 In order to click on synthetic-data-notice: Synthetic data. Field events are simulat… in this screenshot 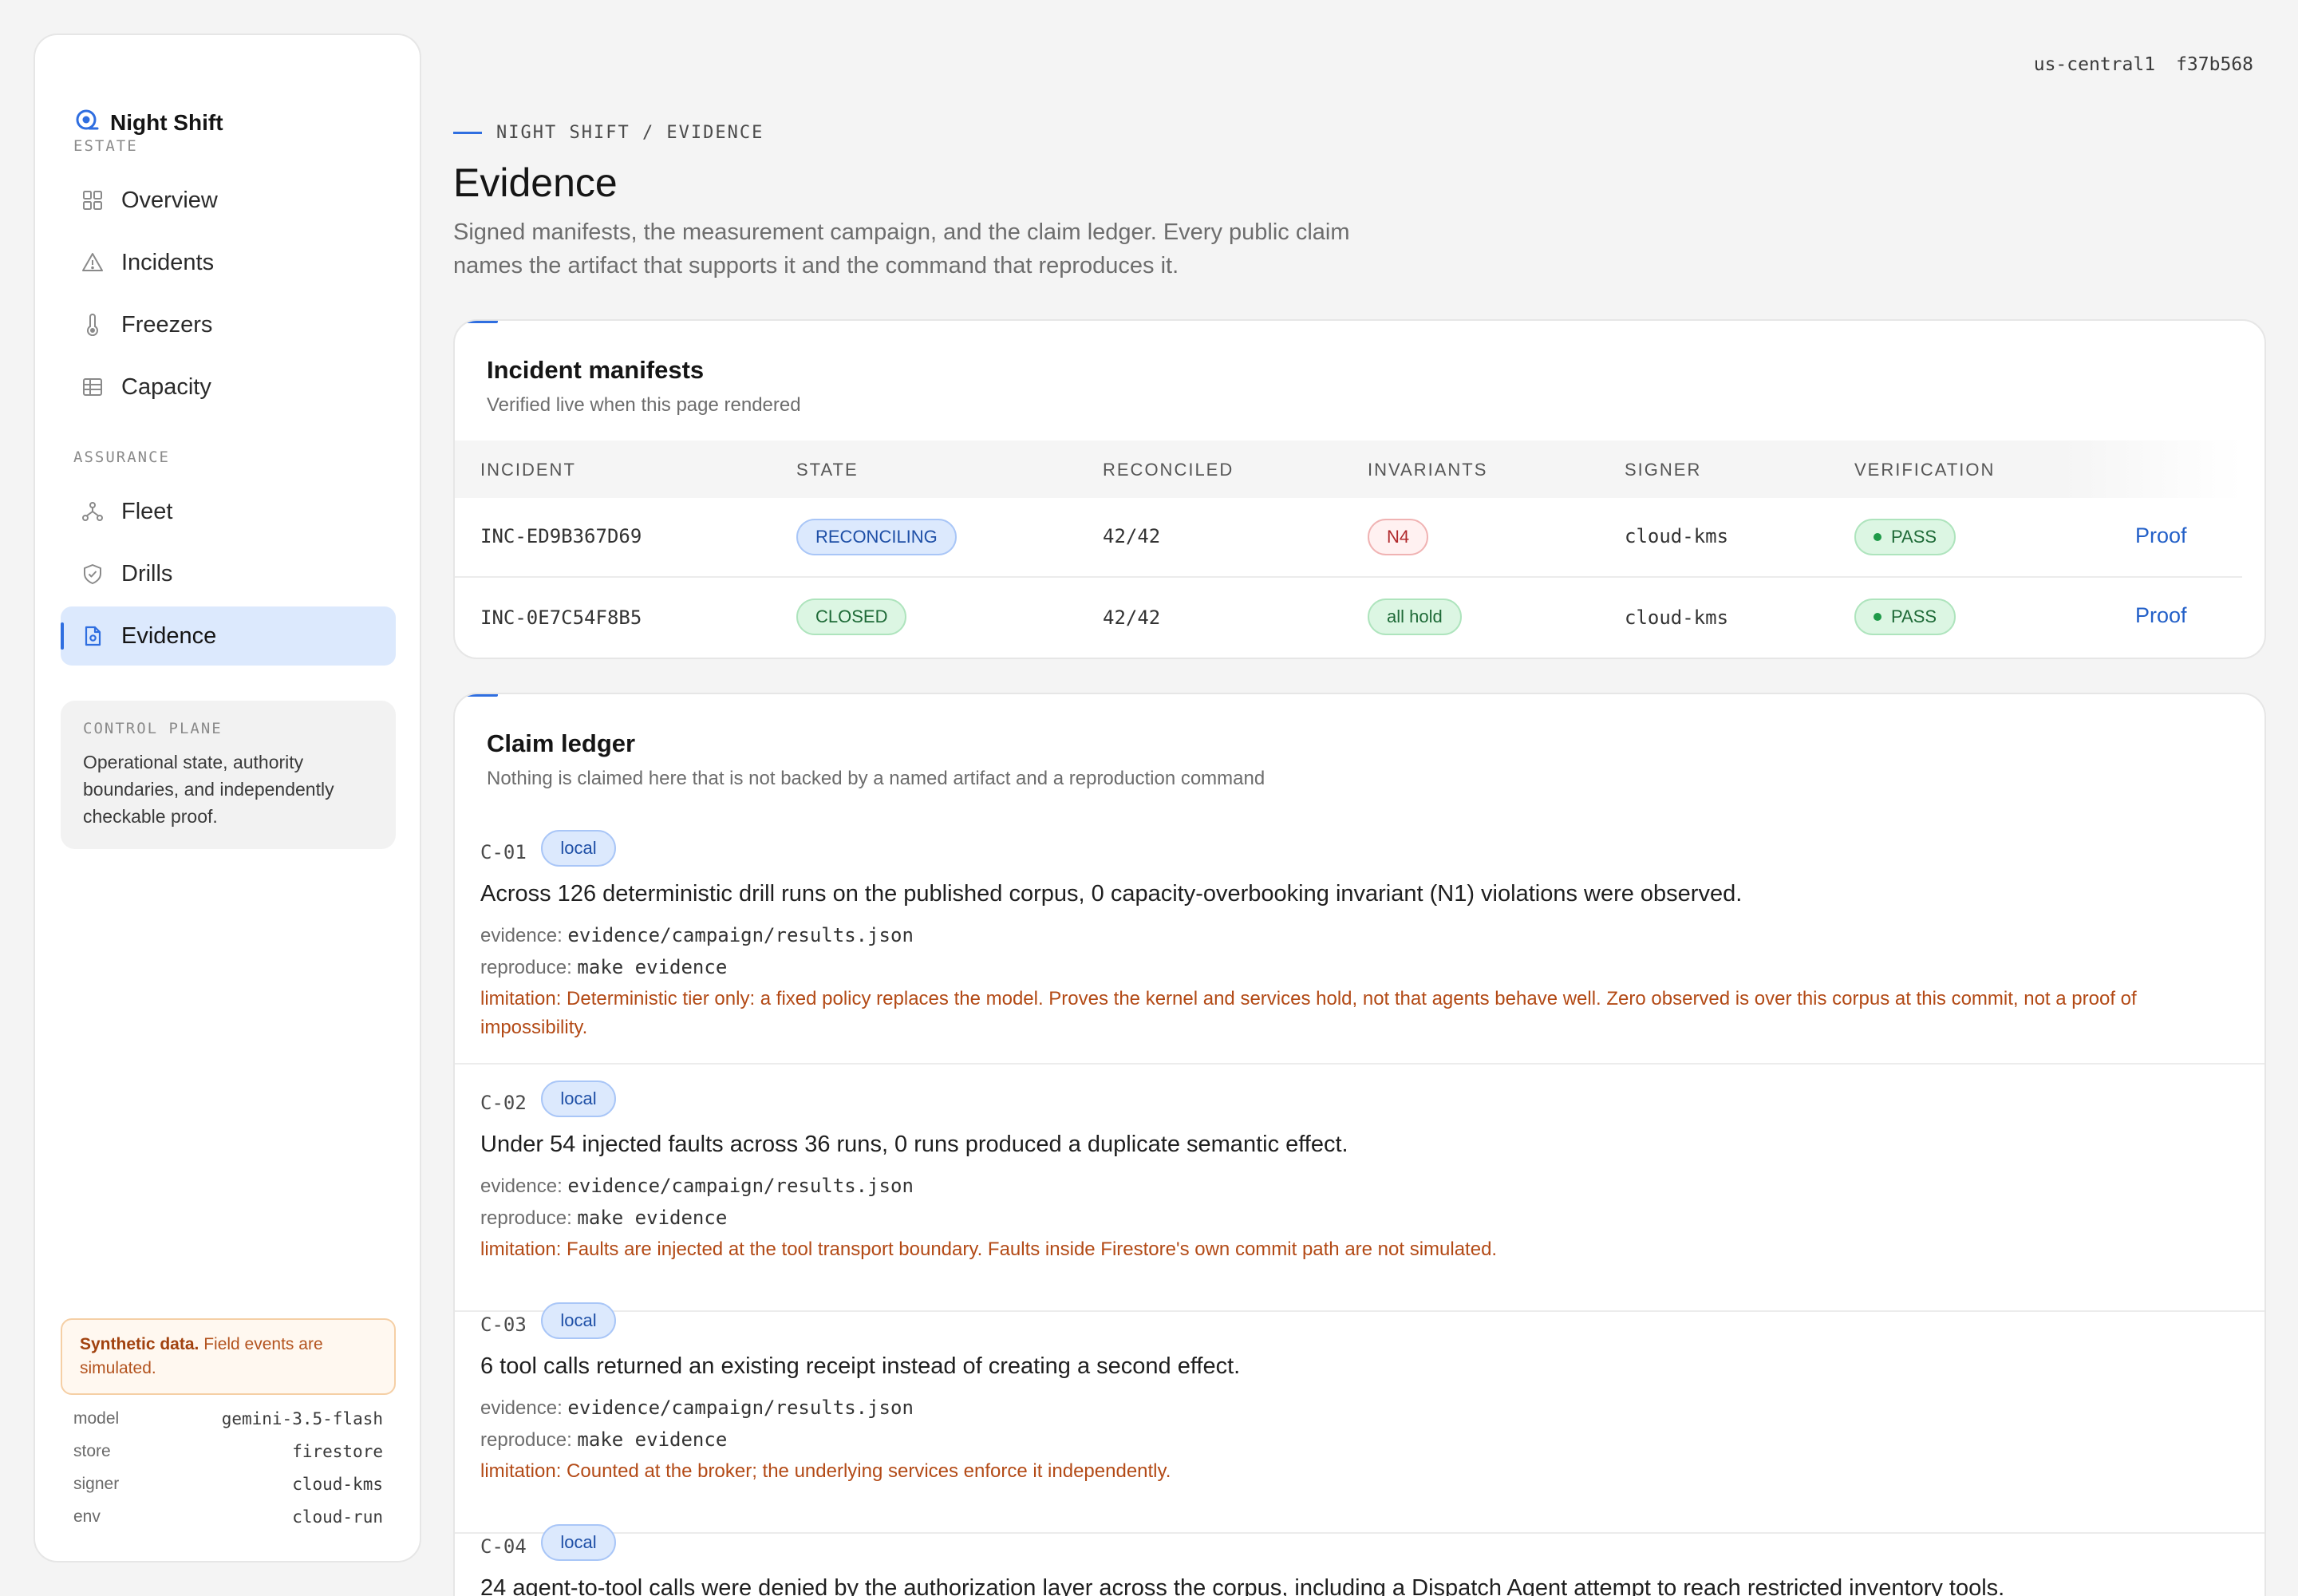, I will do `click(229, 1356)`.